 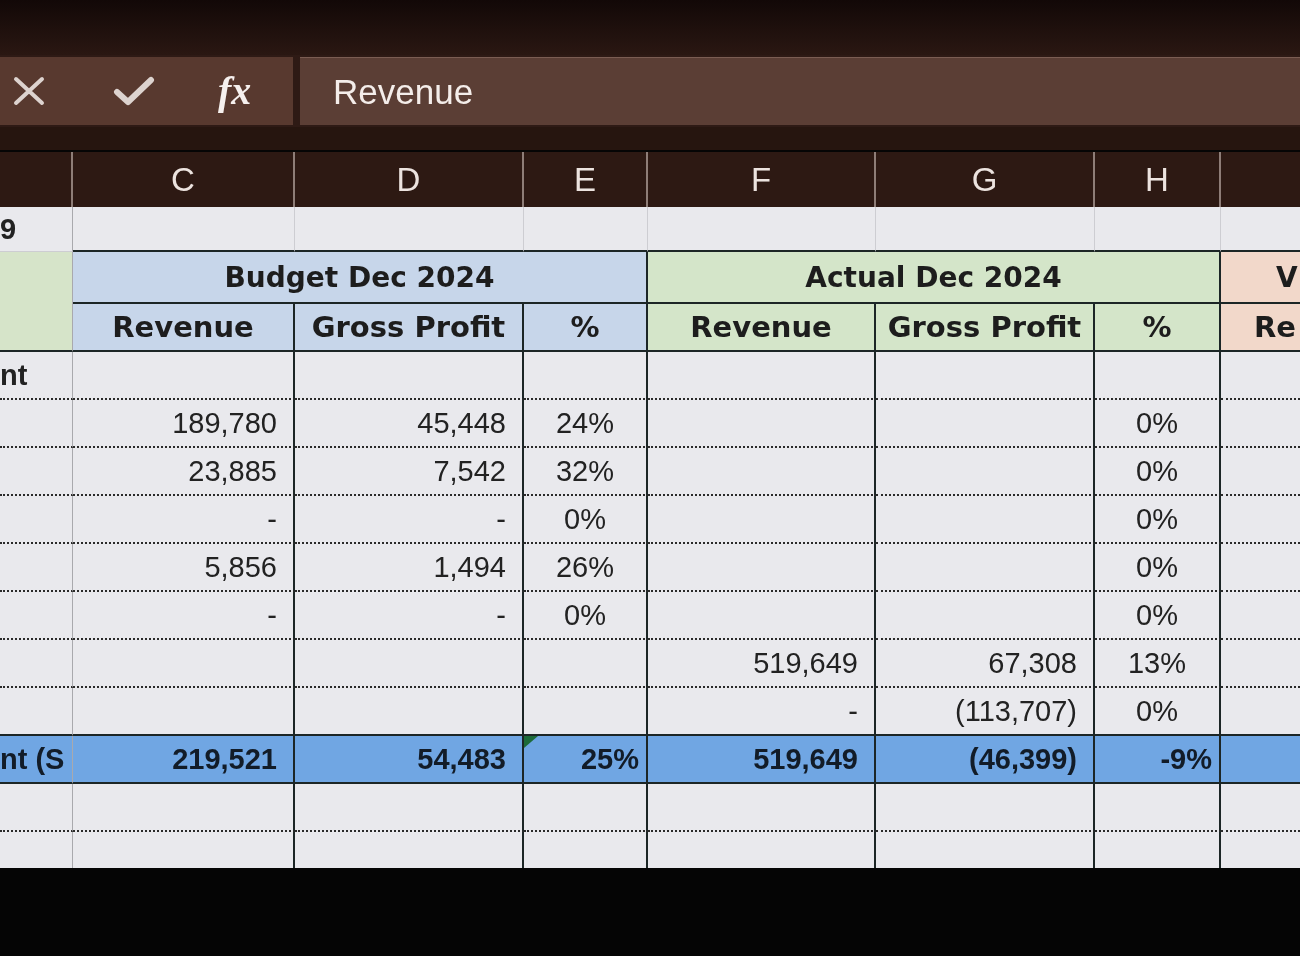 What do you see at coordinates (1157, 179) in the screenshot?
I see `column-heading: H` at bounding box center [1157, 179].